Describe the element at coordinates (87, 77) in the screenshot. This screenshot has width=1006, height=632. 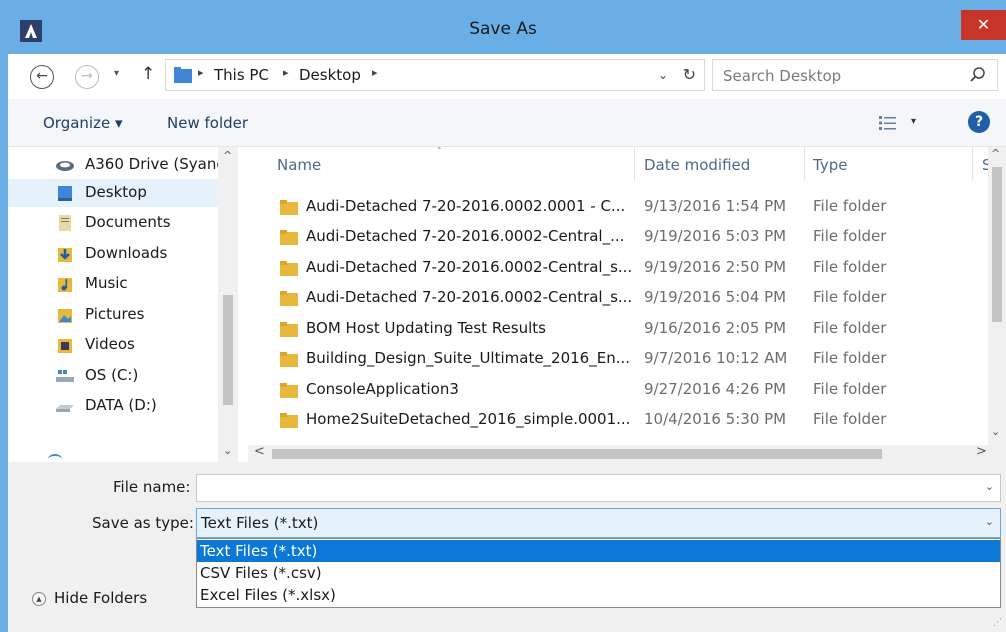
I see `forward-button: →` at that location.